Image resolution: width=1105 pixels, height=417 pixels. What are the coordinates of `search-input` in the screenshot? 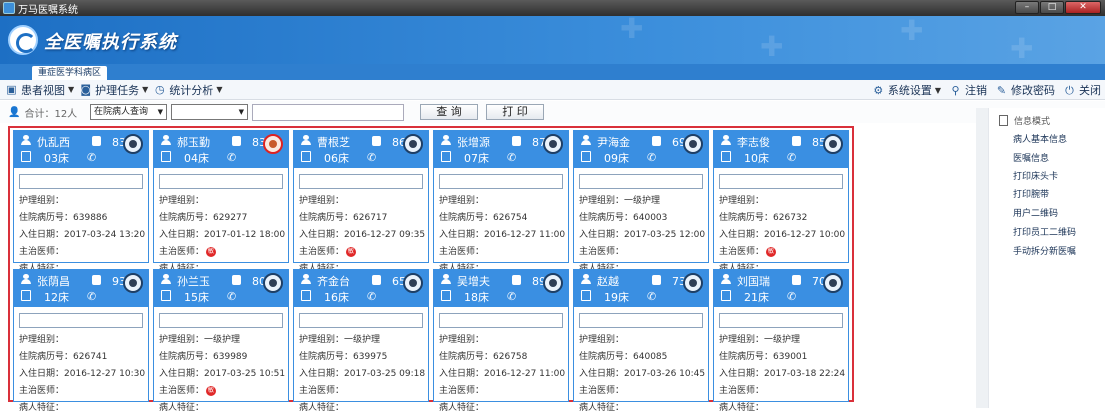 It's located at (328, 112).